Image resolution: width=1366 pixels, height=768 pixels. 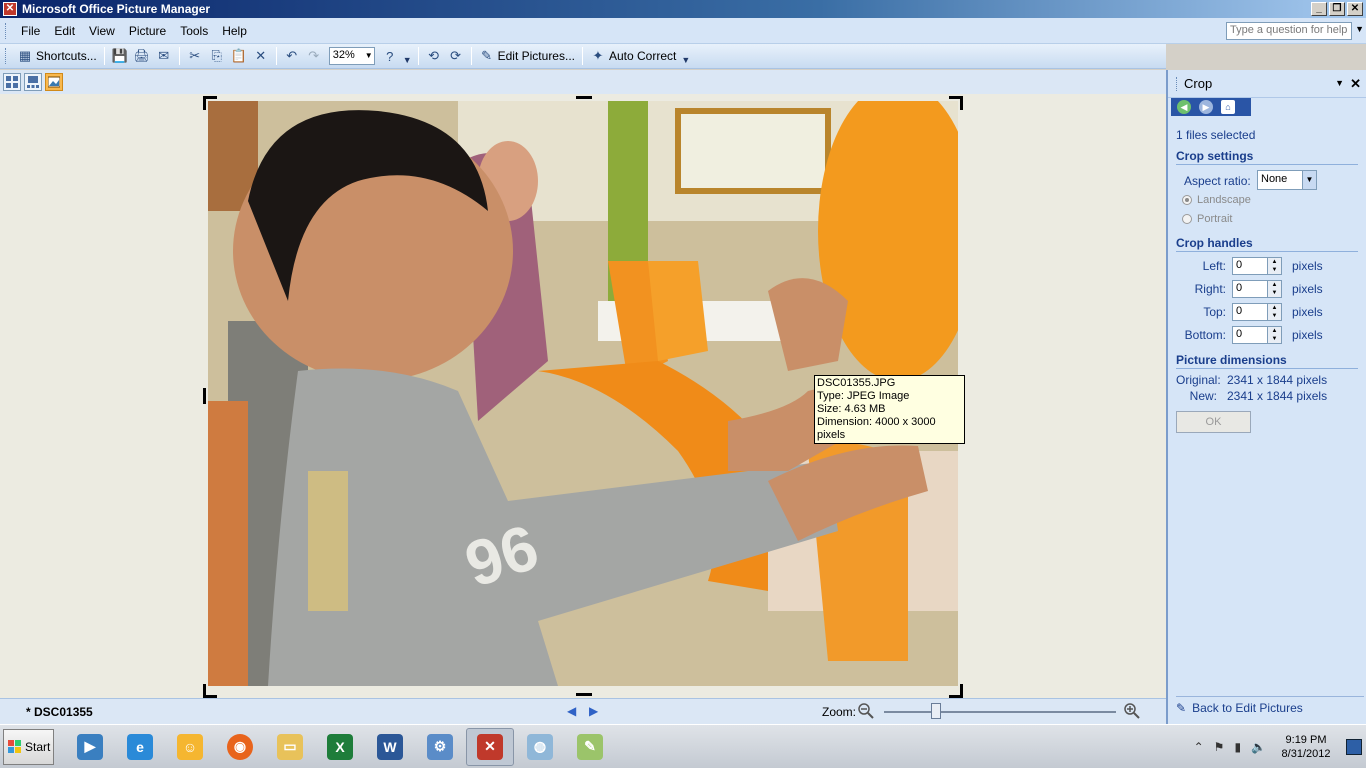 What do you see at coordinates (956, 103) in the screenshot?
I see `crop-handle-top-right` at bounding box center [956, 103].